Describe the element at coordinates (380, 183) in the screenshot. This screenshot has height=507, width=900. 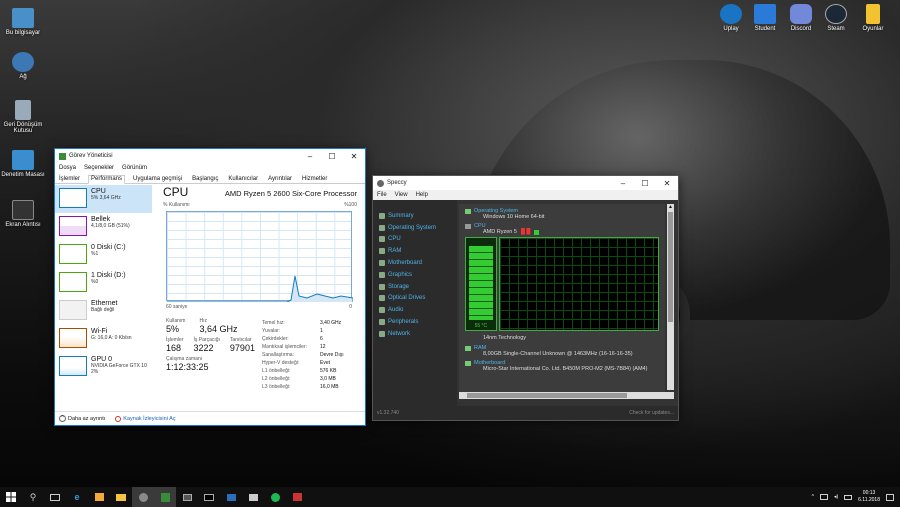
I see `speccy-app-icon` at that location.